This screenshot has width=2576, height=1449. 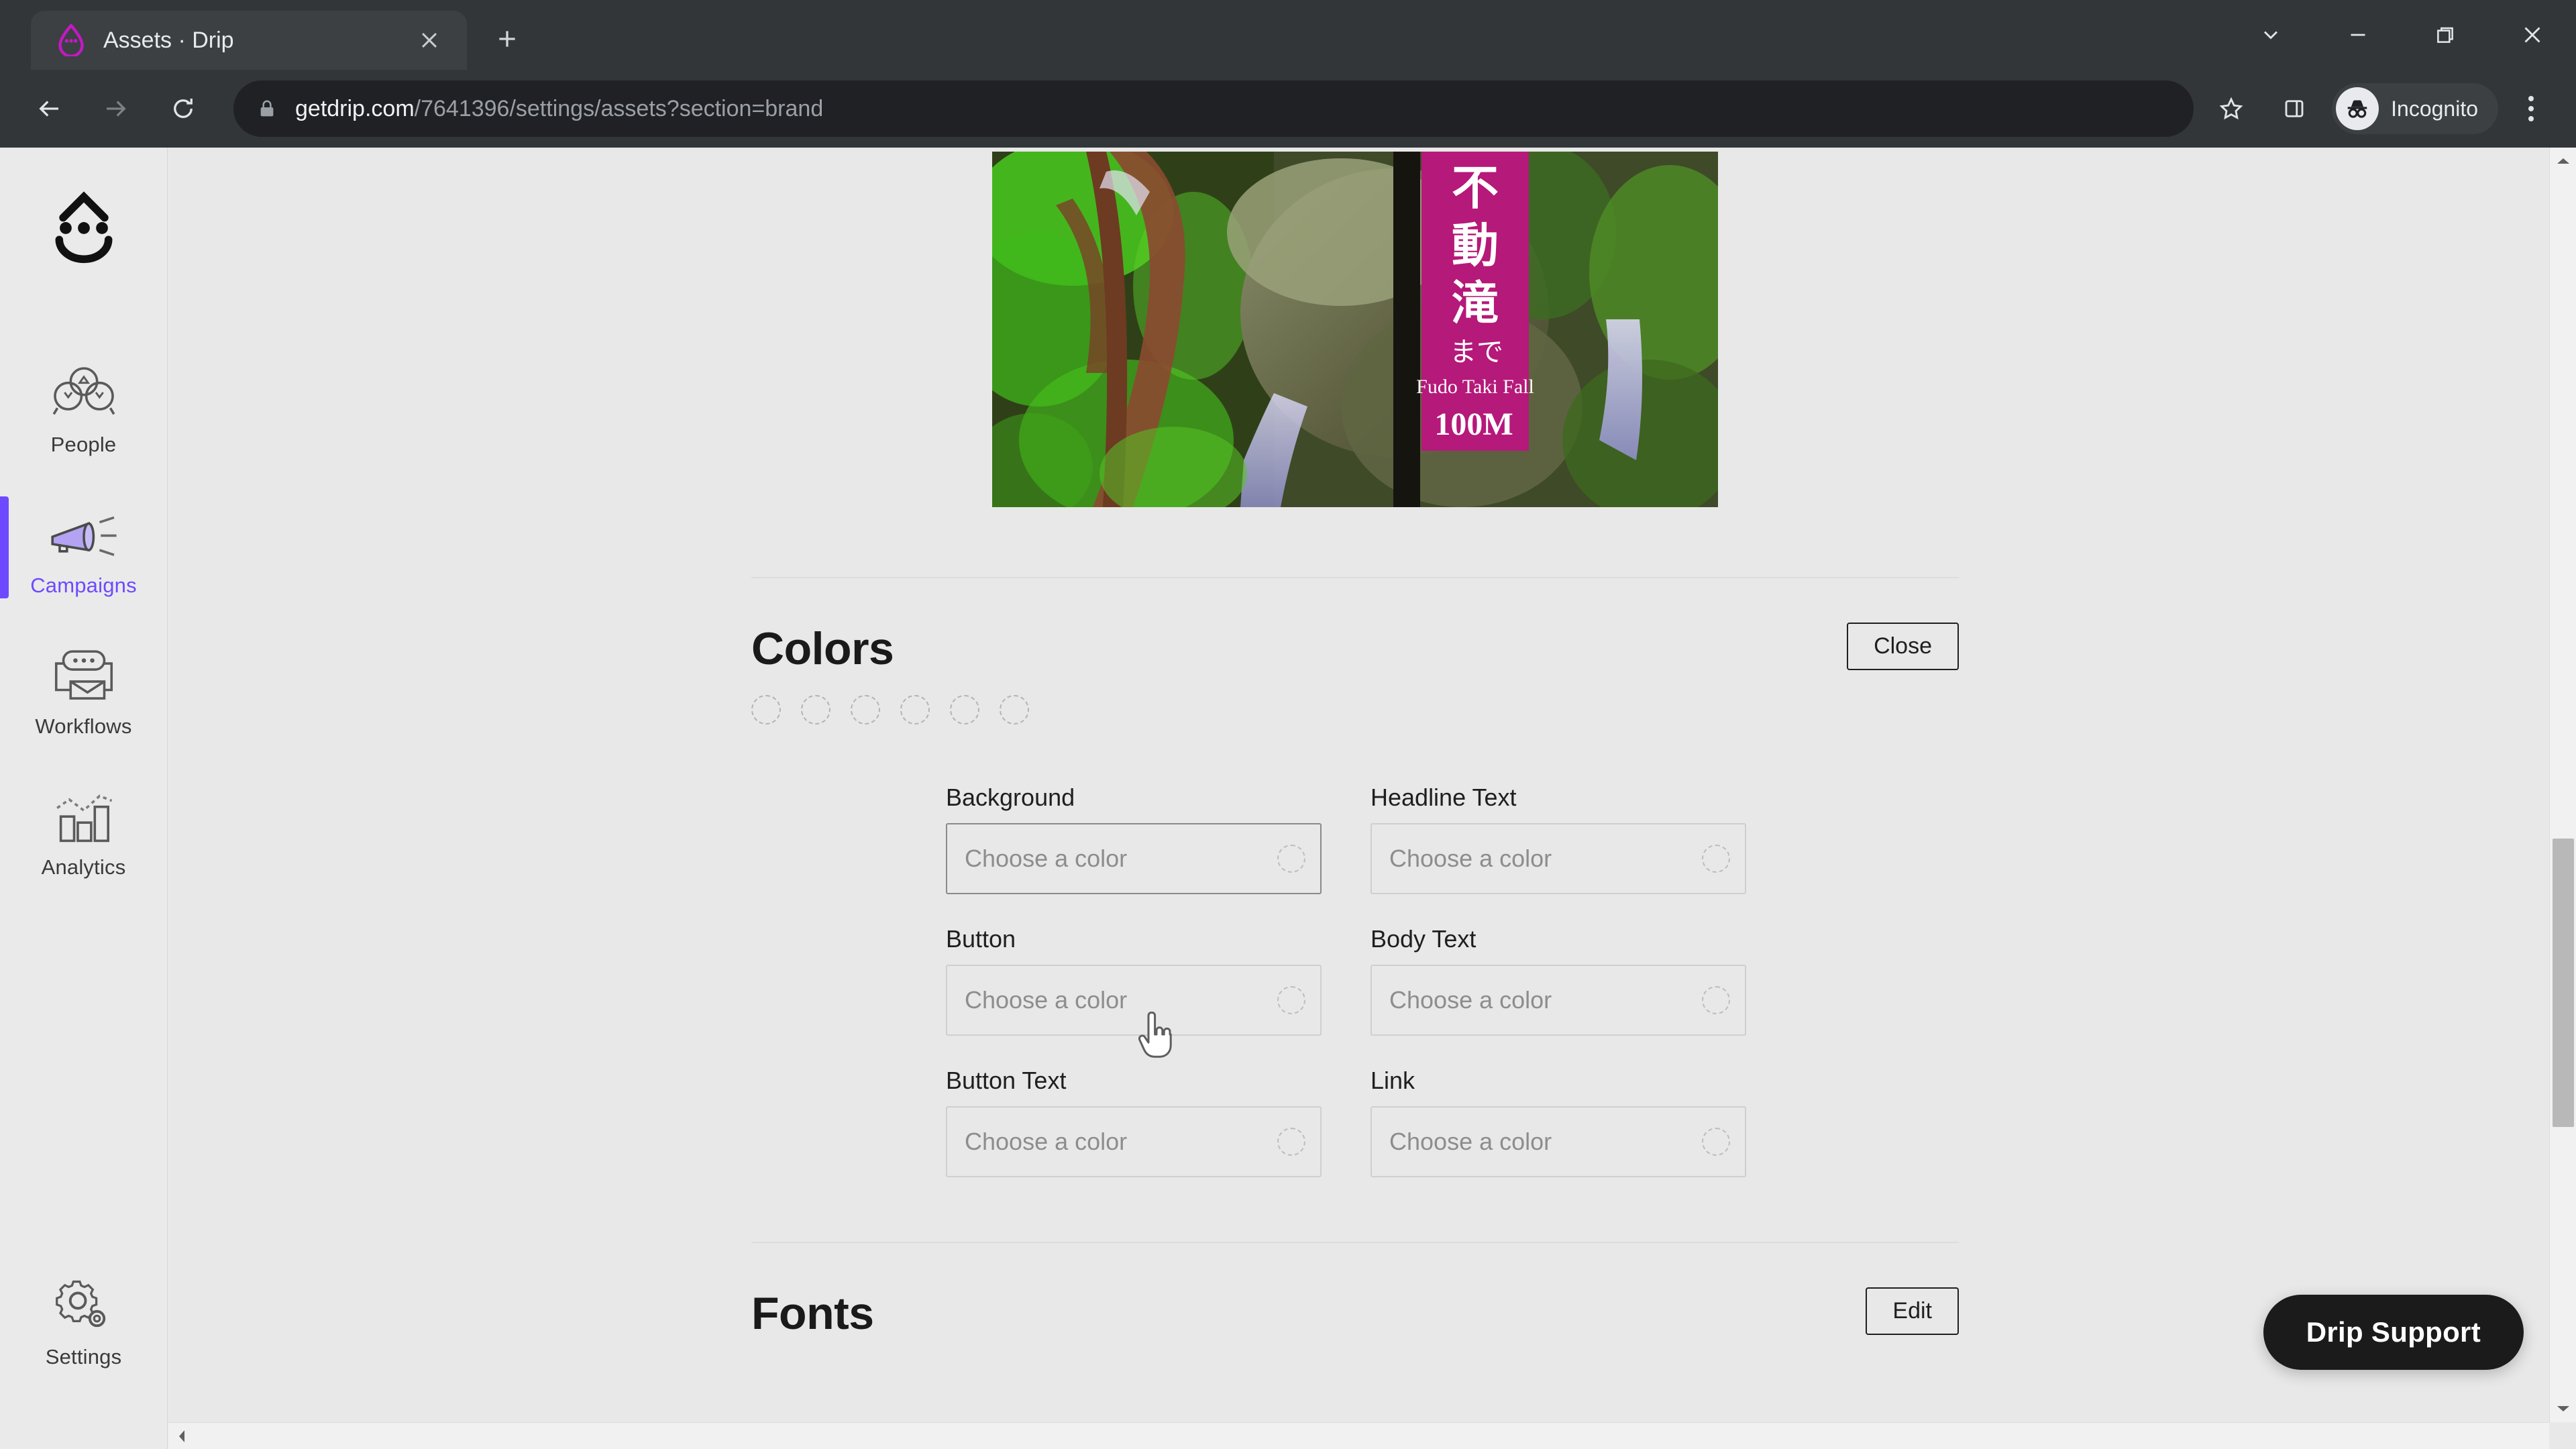 What do you see at coordinates (2563, 1408) in the screenshot?
I see `scroll-down-arrow-icon` at bounding box center [2563, 1408].